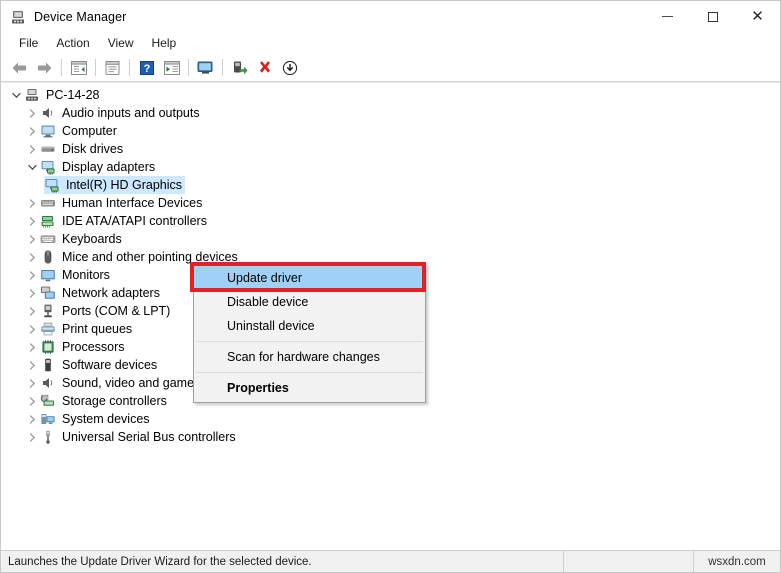  What do you see at coordinates (18, 17) in the screenshot?
I see `device-manager-icon` at bounding box center [18, 17].